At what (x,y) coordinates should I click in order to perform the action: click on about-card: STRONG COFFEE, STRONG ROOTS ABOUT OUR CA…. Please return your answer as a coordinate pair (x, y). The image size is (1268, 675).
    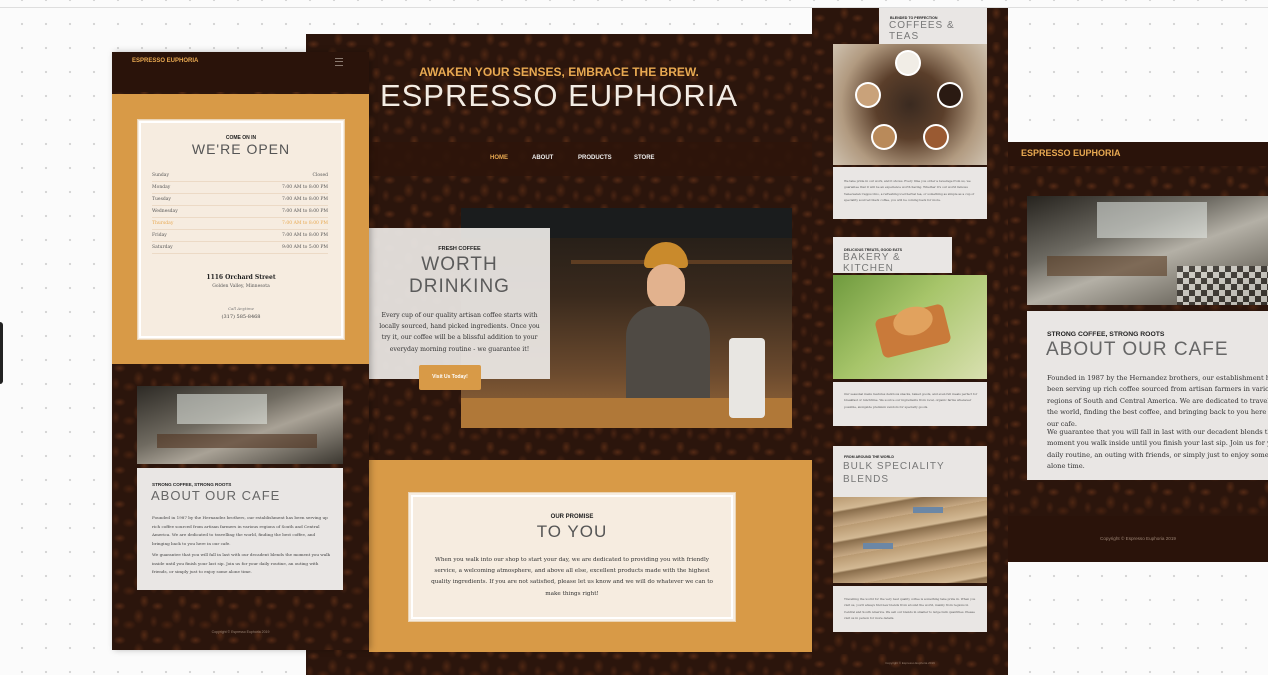
    Looking at the image, I should click on (1147, 395).